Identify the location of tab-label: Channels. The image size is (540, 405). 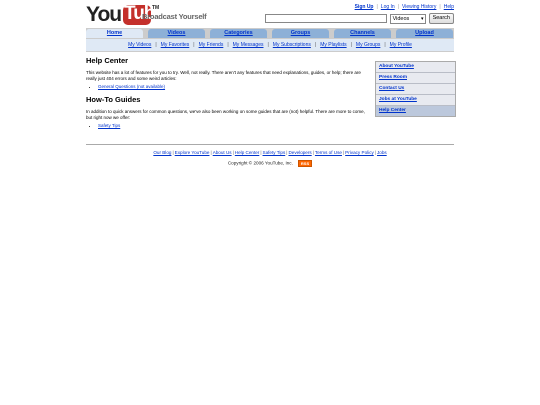
(362, 33).